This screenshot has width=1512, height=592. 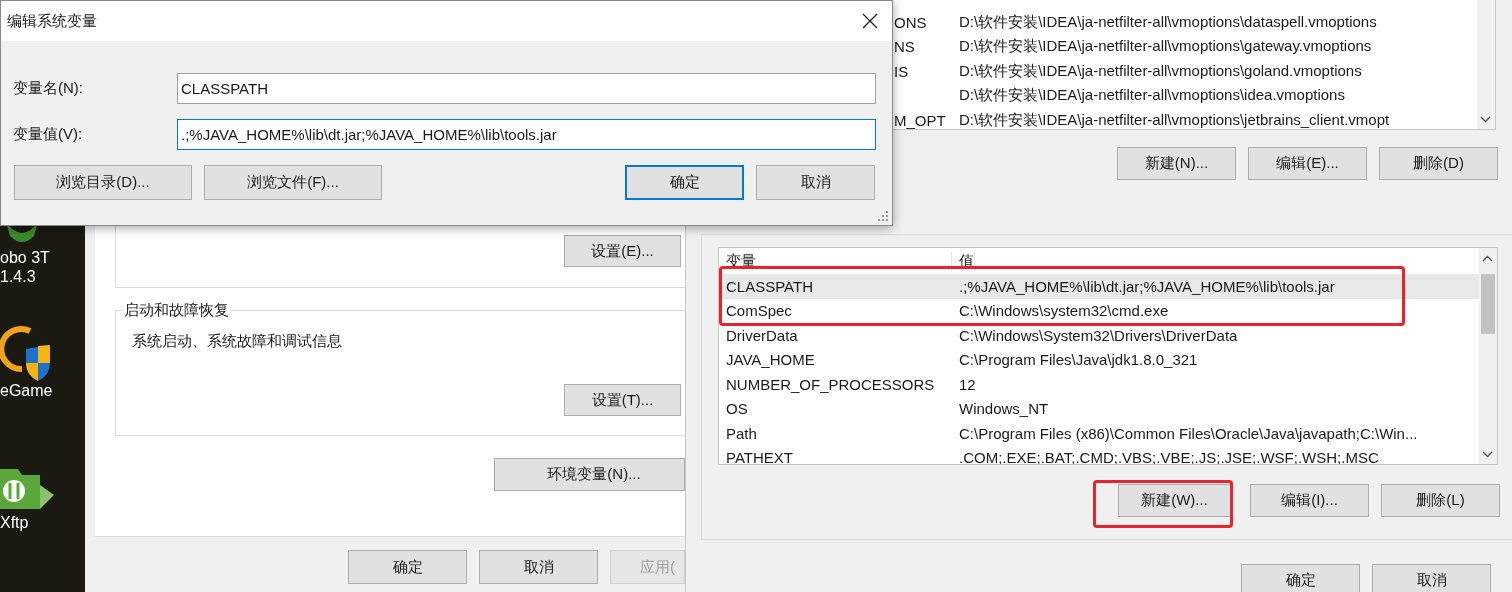 I want to click on icon-label: eGame, so click(x=26, y=390).